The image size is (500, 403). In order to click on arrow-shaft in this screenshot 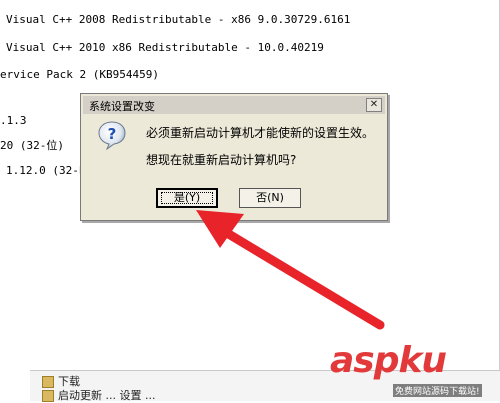, I will do `click(301, 277)`.